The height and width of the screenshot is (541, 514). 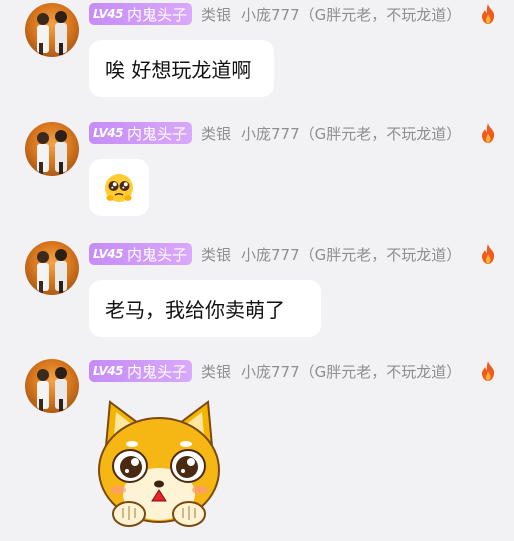 I want to click on message-bubble: 唉 好想玩龙道啊, so click(x=181, y=68).